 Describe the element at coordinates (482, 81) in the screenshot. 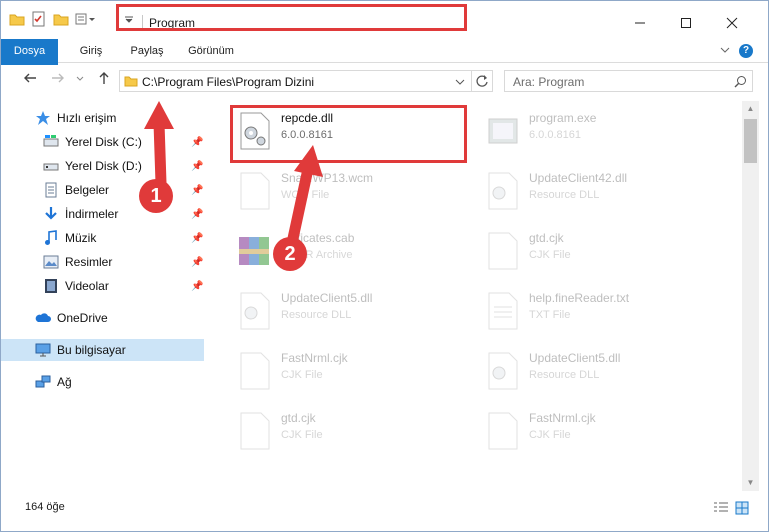

I see `refresh-icon` at that location.